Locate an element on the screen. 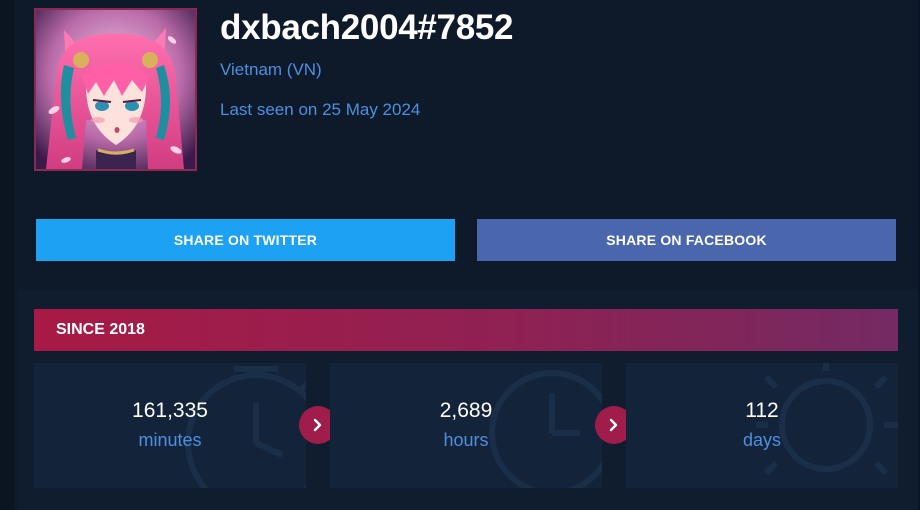 The height and width of the screenshot is (510, 920). stat-card-days: 112 days is located at coordinates (762, 425).